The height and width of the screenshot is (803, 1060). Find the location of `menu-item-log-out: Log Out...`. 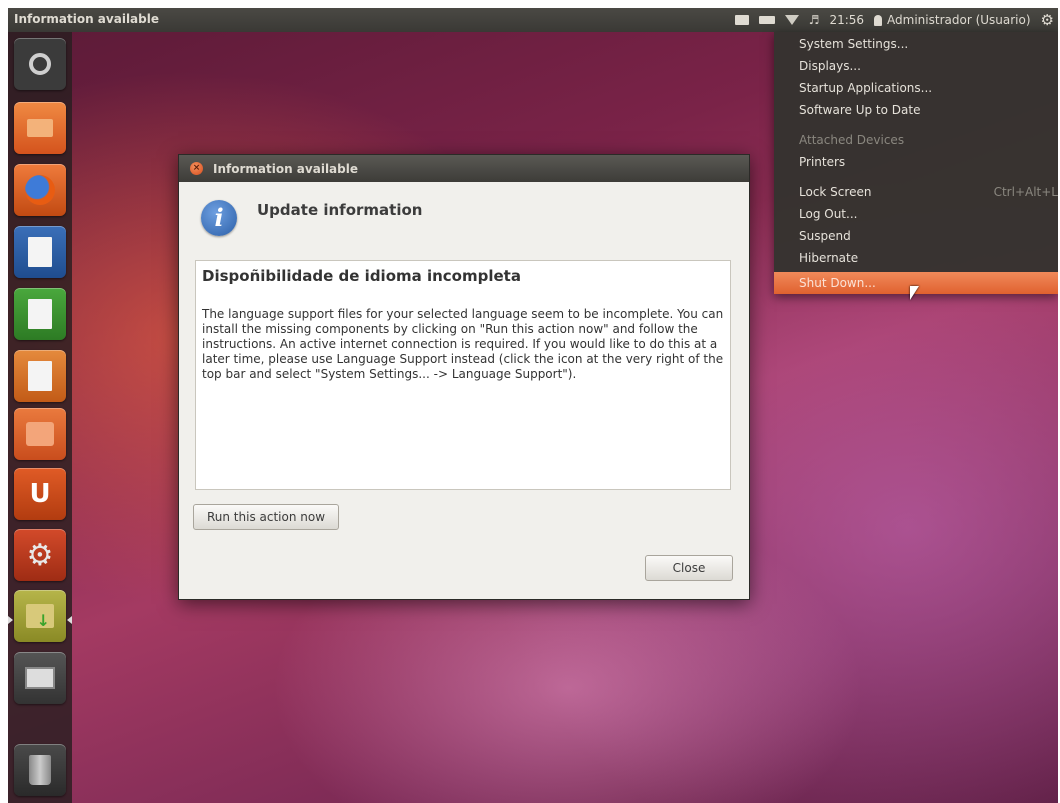

menu-item-log-out: Log Out... is located at coordinates (828, 214).